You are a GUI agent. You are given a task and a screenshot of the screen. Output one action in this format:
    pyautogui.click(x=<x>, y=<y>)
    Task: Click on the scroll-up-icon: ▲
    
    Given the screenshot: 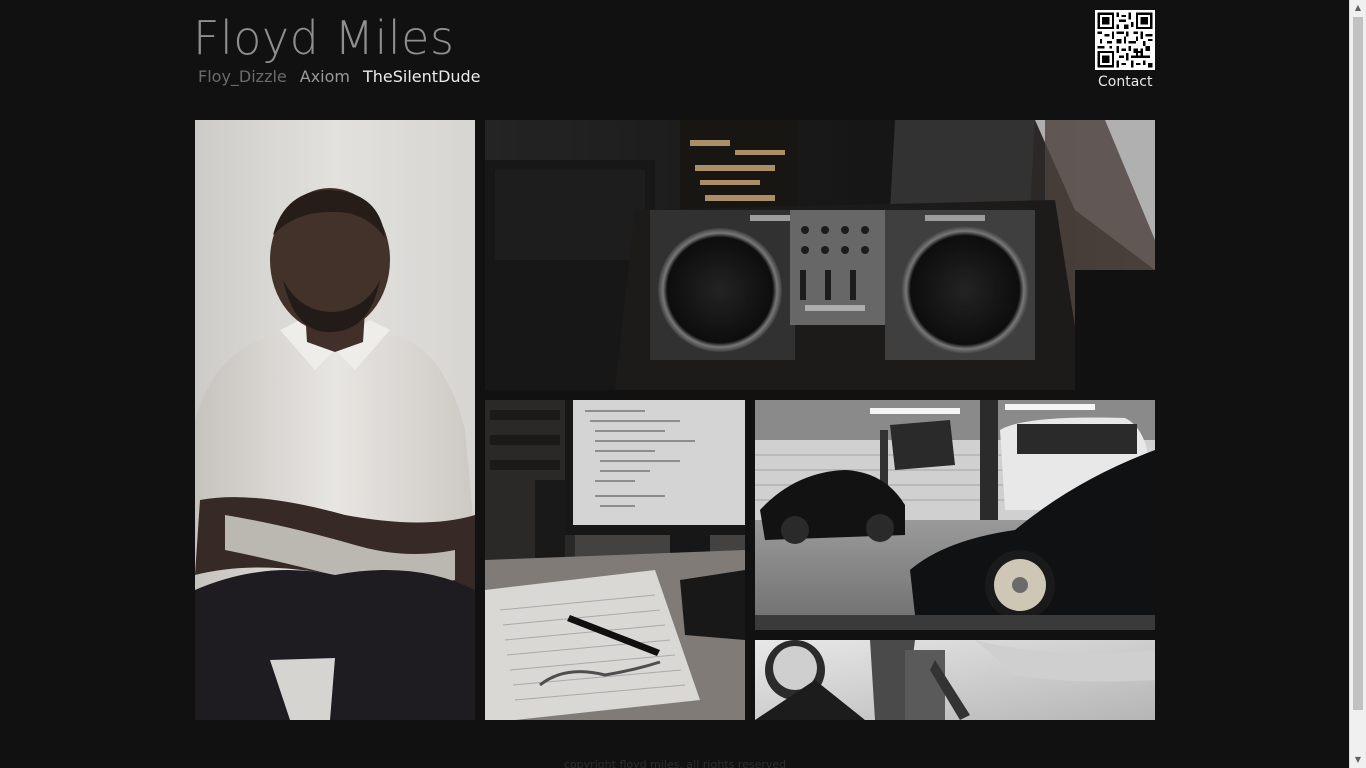 What is the action you would take?
    pyautogui.click(x=1358, y=8)
    